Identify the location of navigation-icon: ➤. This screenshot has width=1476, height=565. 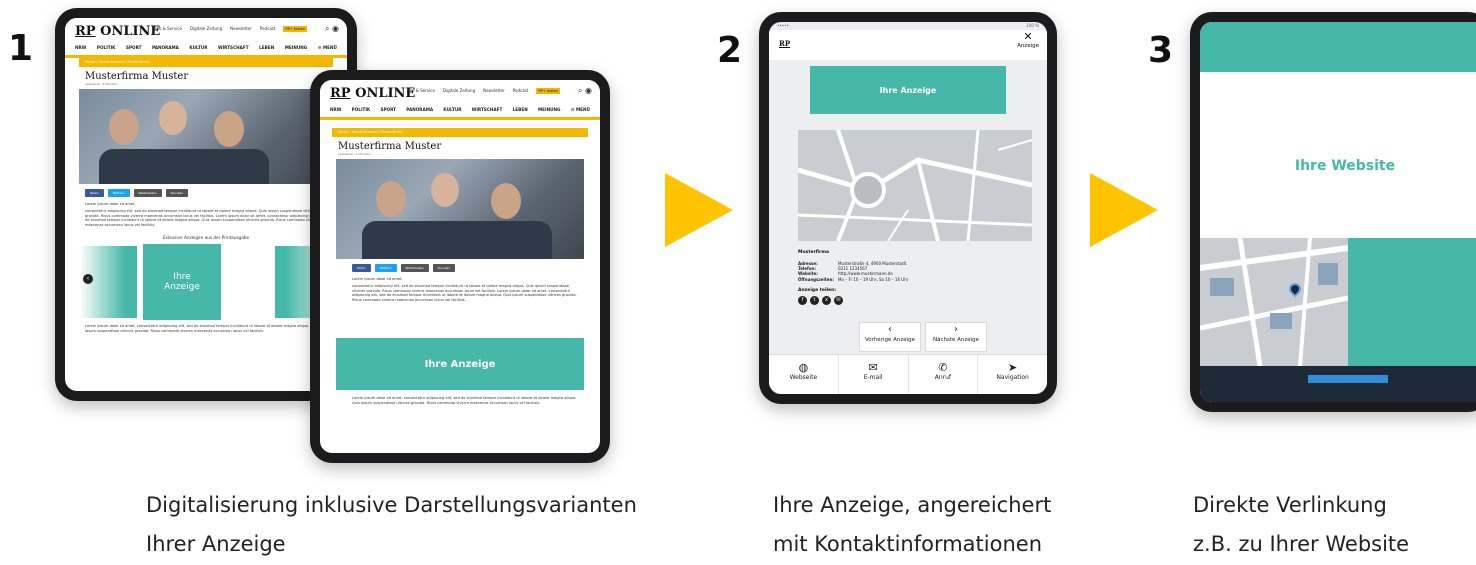
(1013, 367).